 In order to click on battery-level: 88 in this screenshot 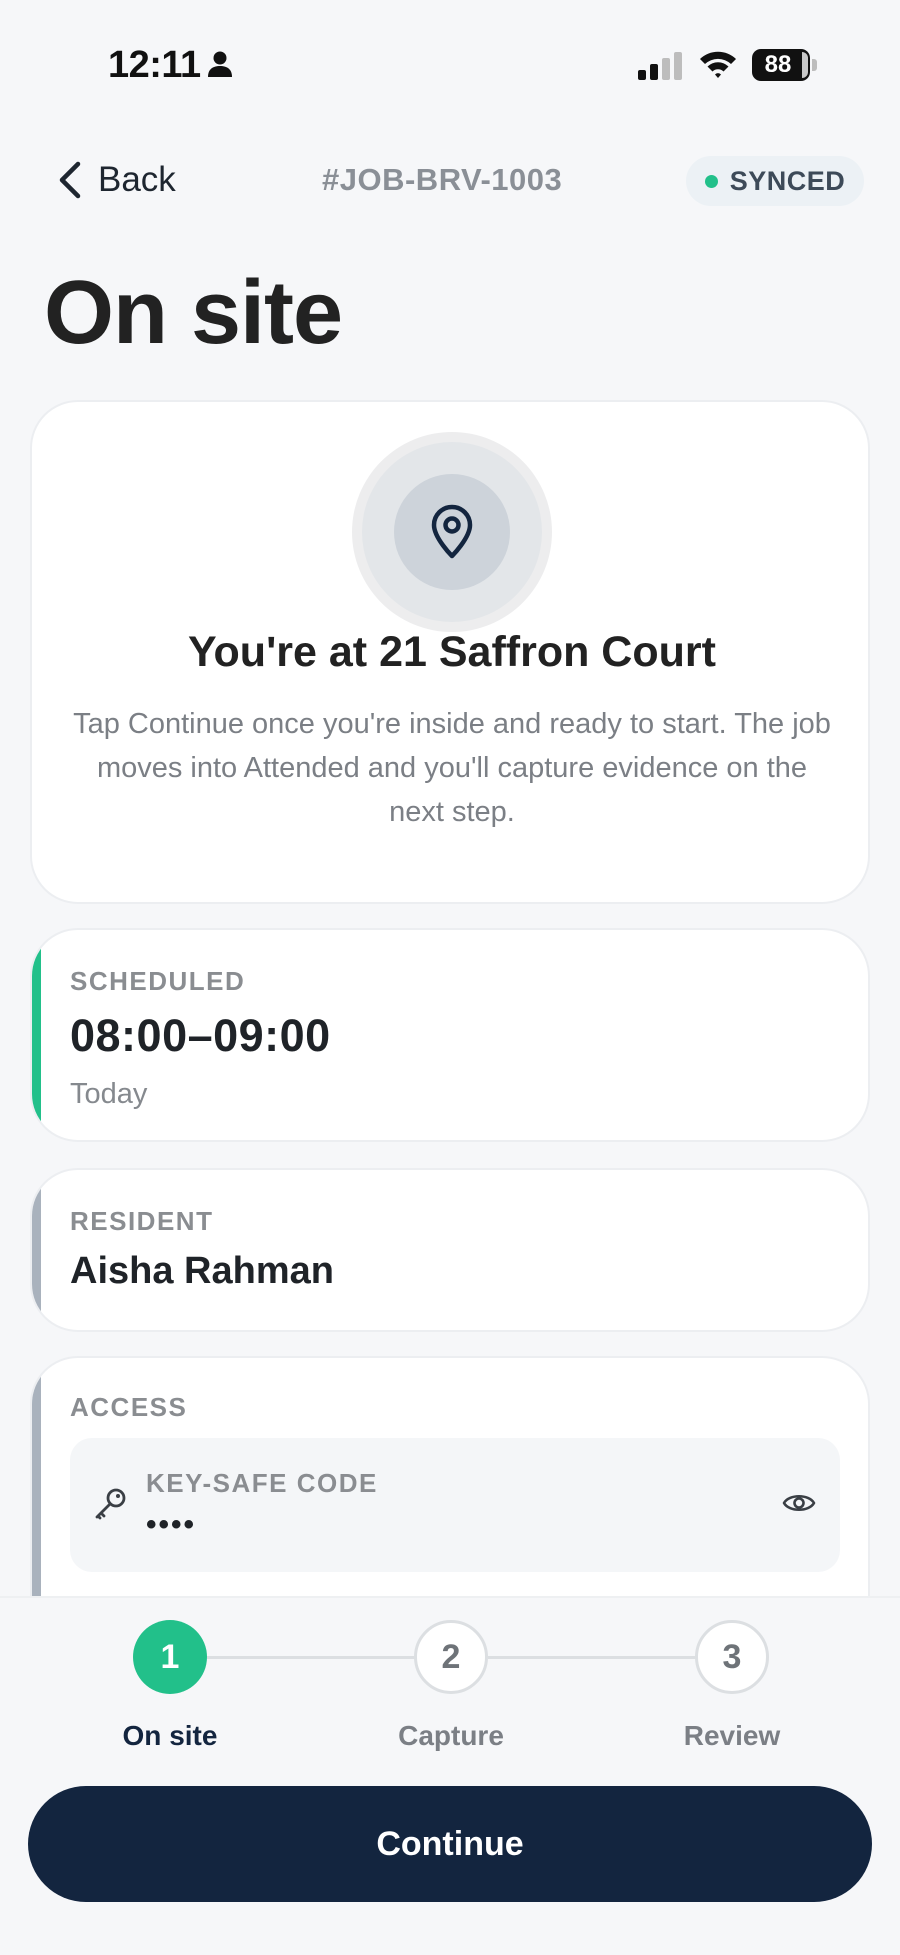, I will do `click(778, 64)`.